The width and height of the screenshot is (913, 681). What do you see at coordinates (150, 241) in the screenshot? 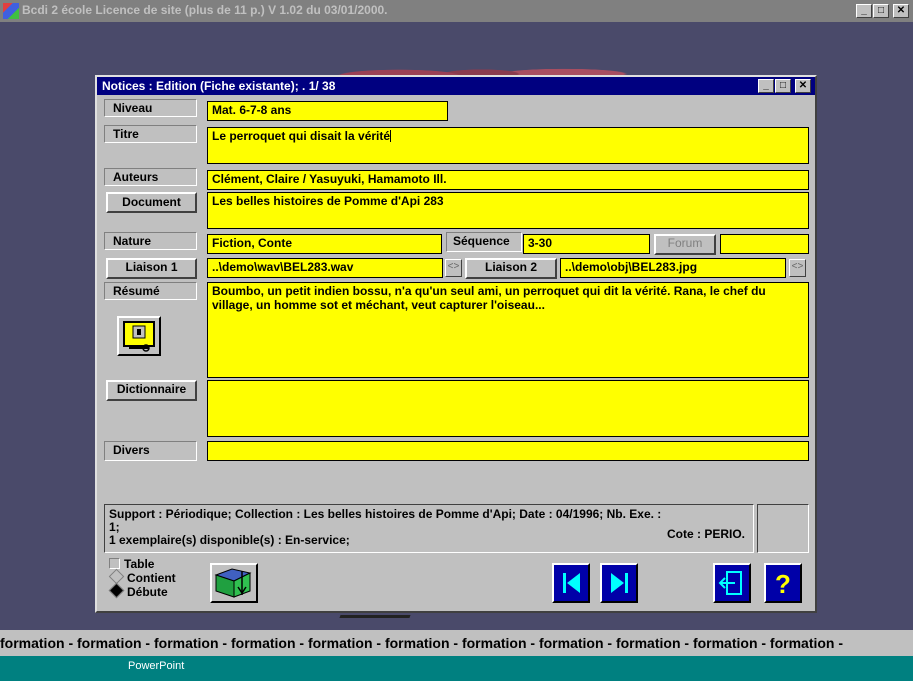
I see `nature-label: Nature` at bounding box center [150, 241].